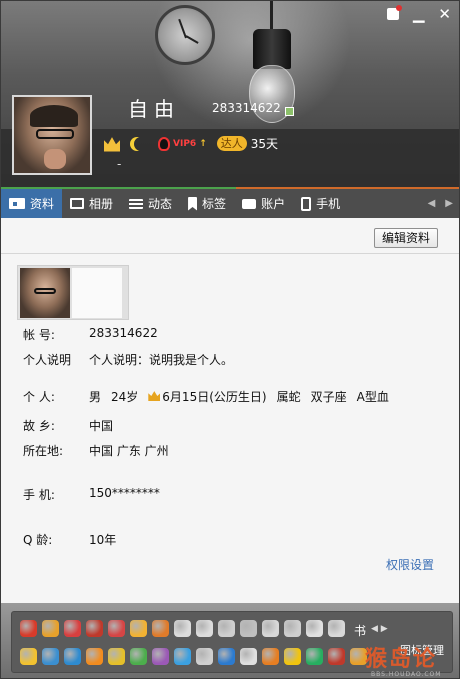 The width and height of the screenshot is (460, 679). I want to click on tab-scroll-left-icon: ◀, so click(432, 203).